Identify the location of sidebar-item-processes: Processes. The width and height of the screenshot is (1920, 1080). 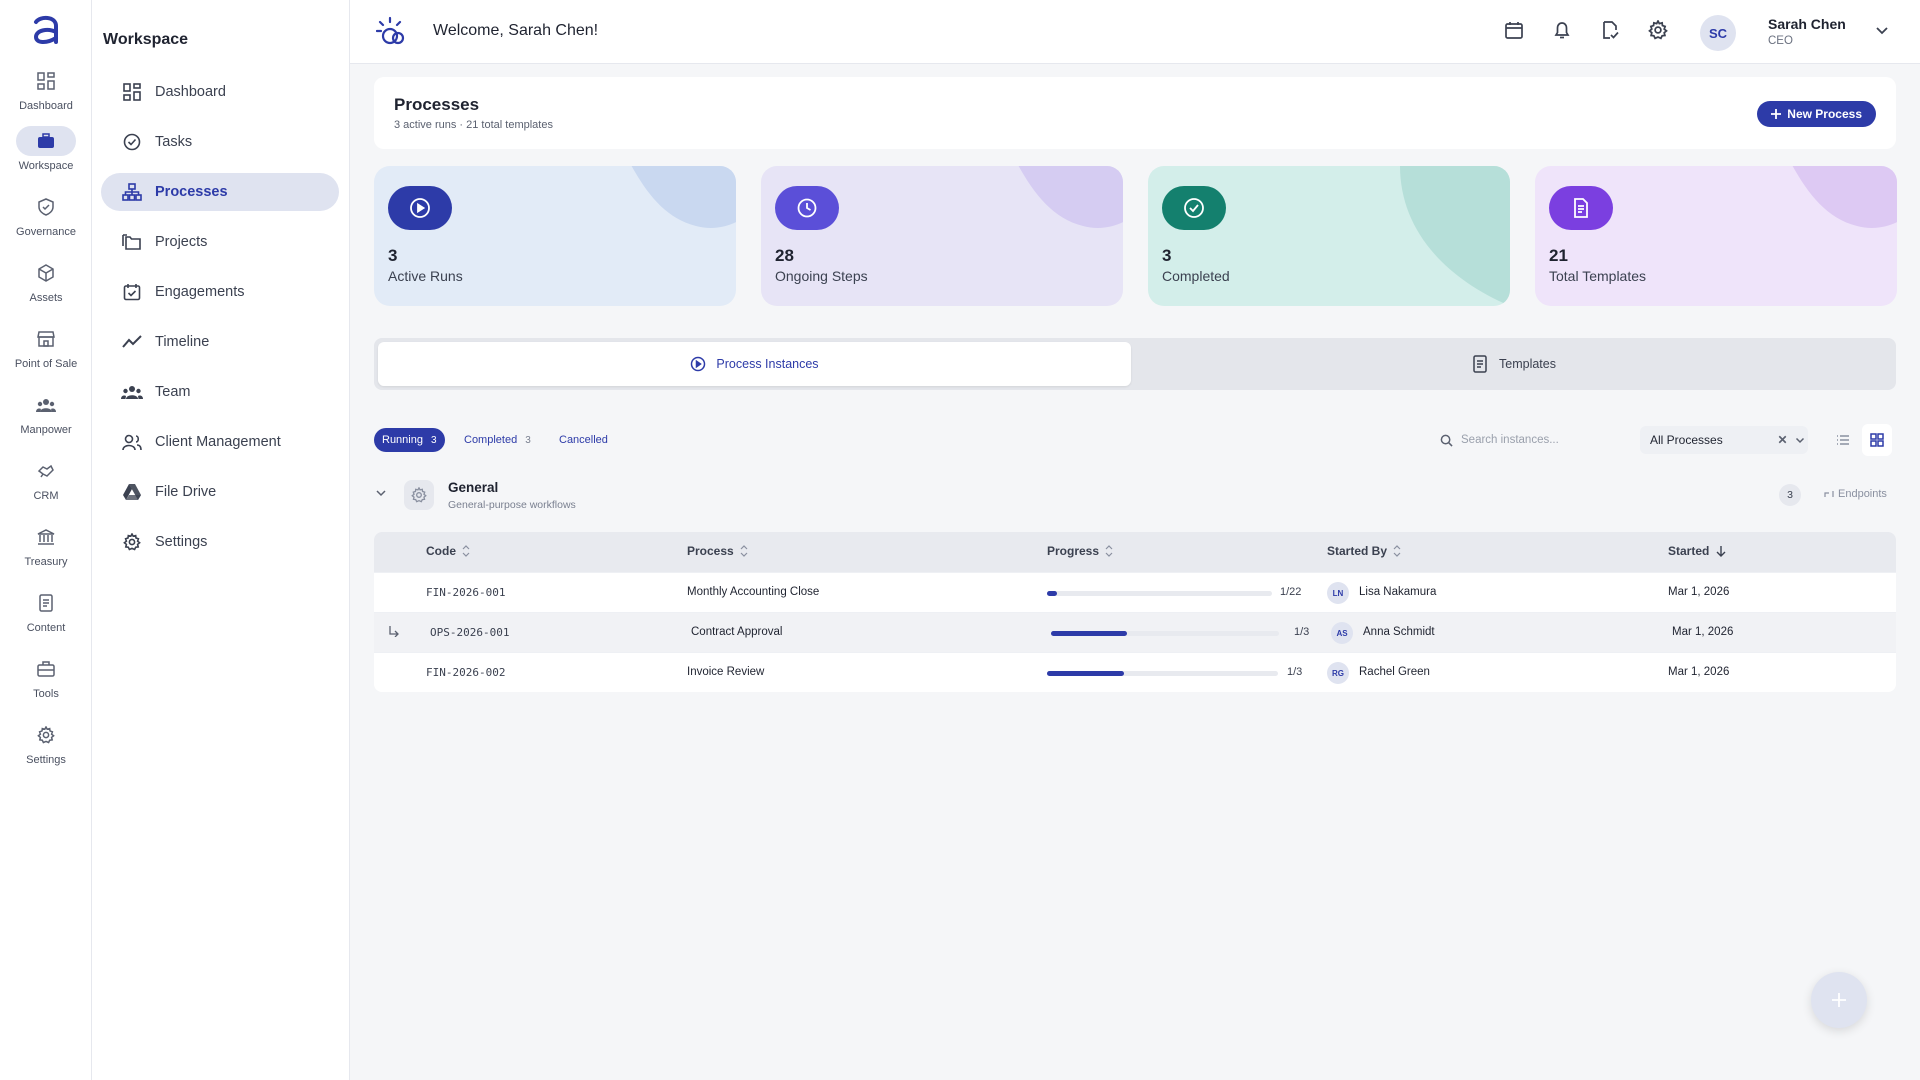
(220, 192).